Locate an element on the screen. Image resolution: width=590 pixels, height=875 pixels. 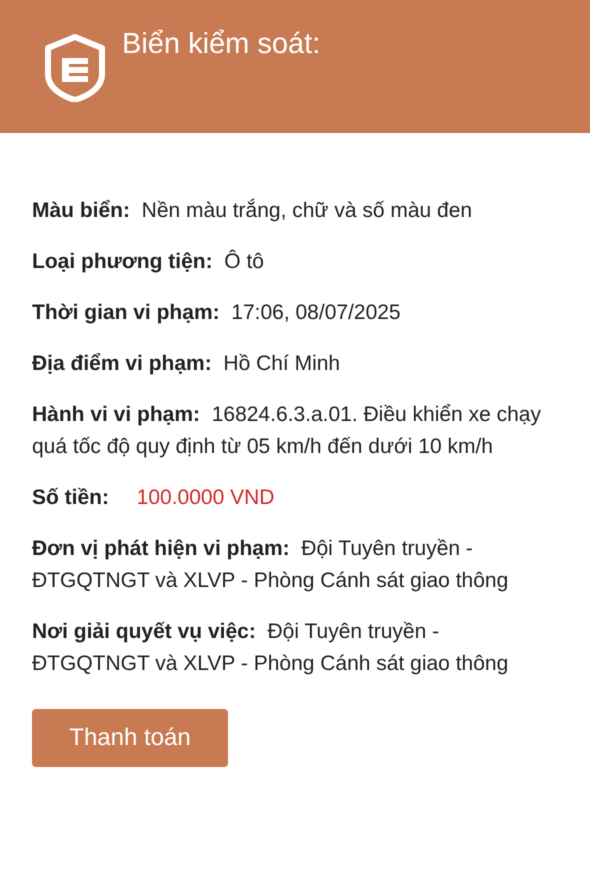
info-row-text: Loại phương tiện: Ô tô is located at coordinates (148, 261).